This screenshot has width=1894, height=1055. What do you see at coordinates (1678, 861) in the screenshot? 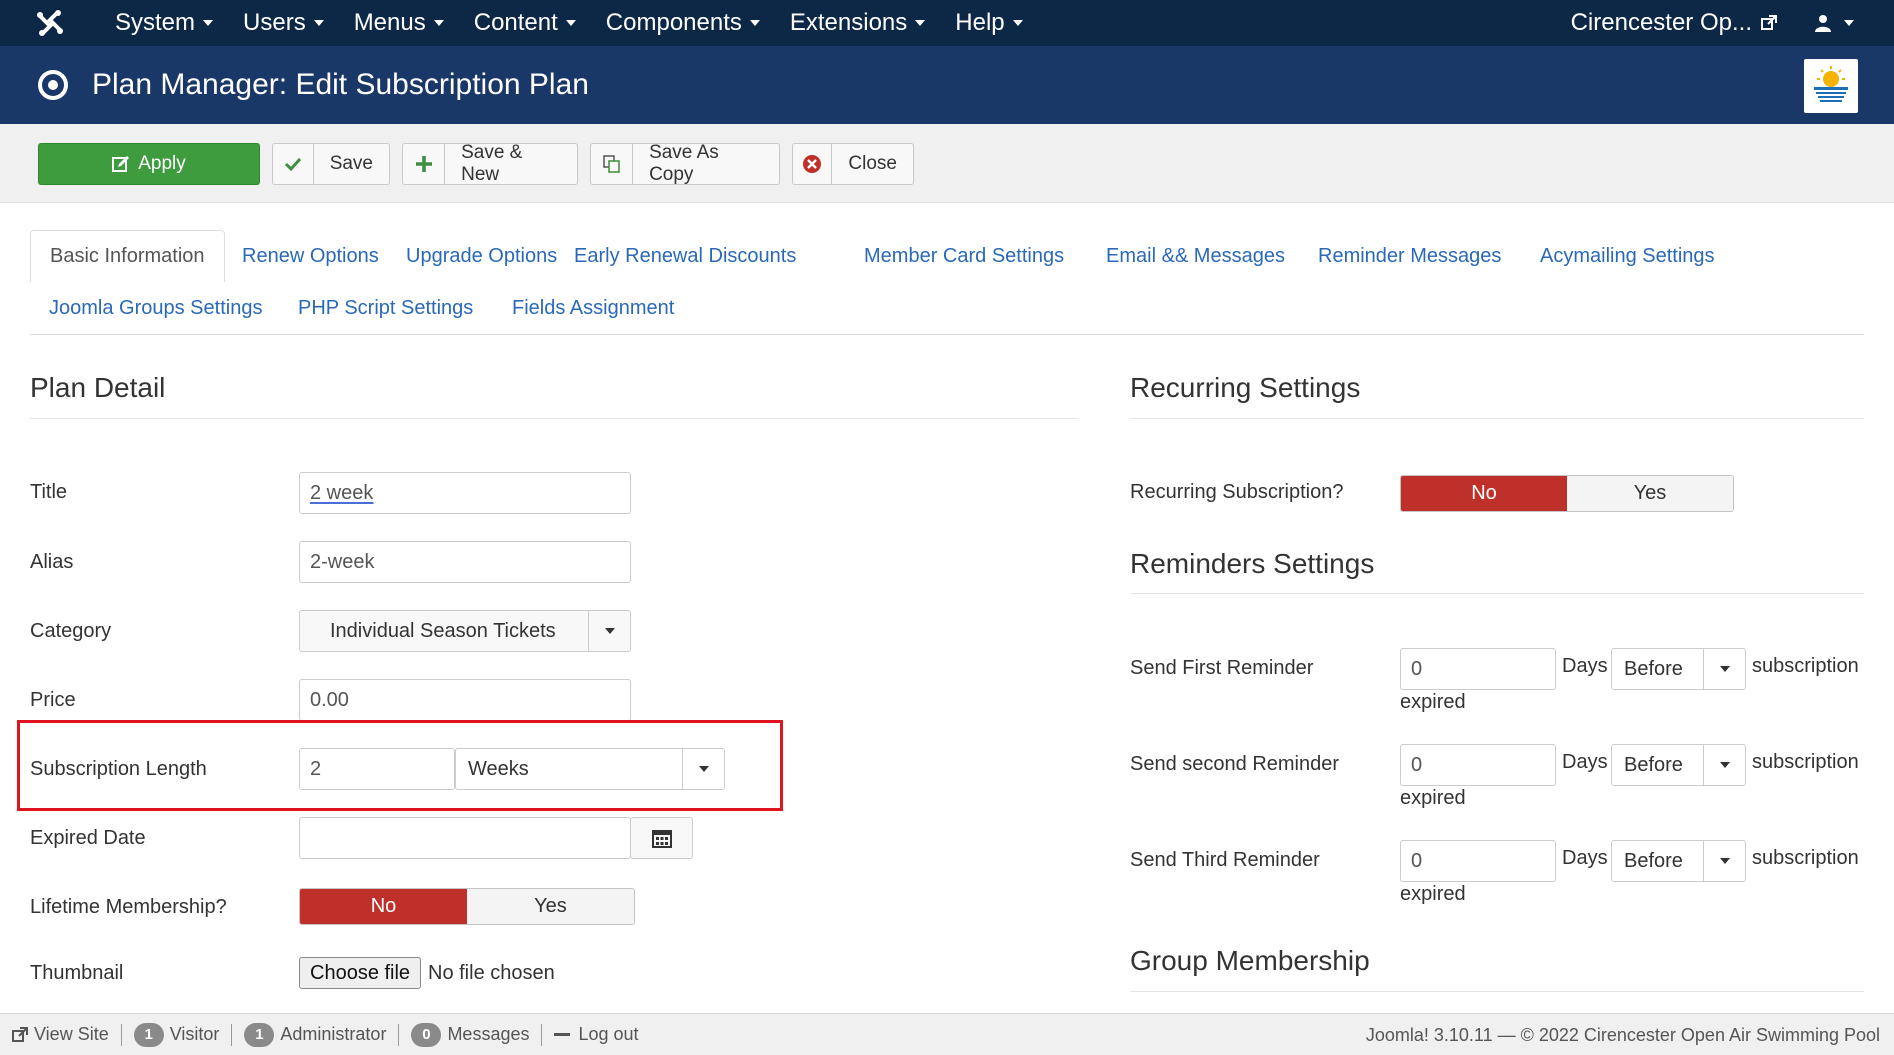
I see `third-reminder-before-select: Before` at bounding box center [1678, 861].